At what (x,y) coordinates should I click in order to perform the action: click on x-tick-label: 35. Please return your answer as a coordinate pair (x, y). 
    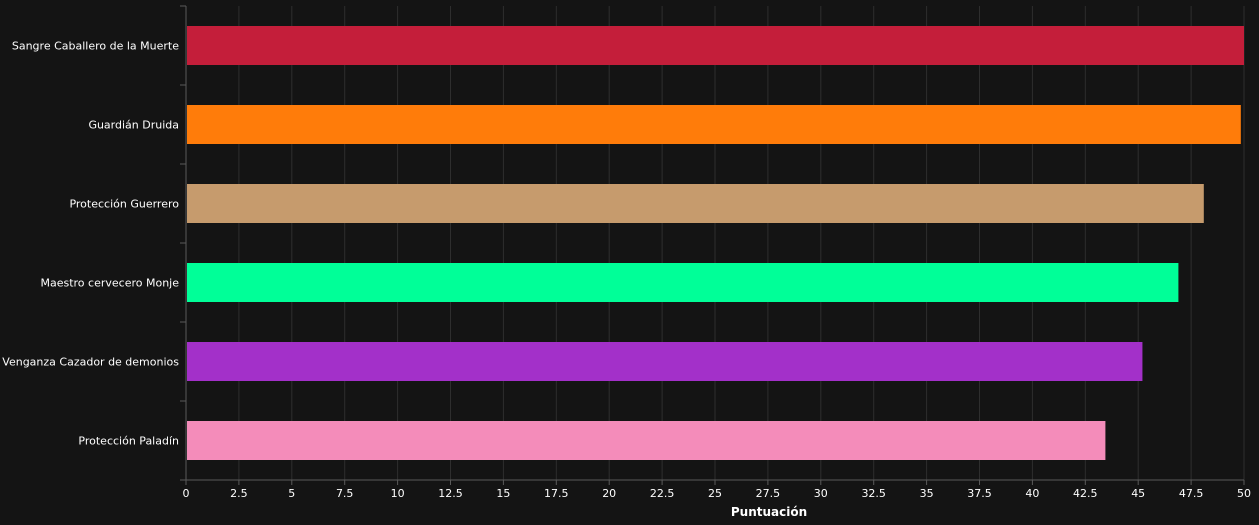
    Looking at the image, I should click on (927, 493).